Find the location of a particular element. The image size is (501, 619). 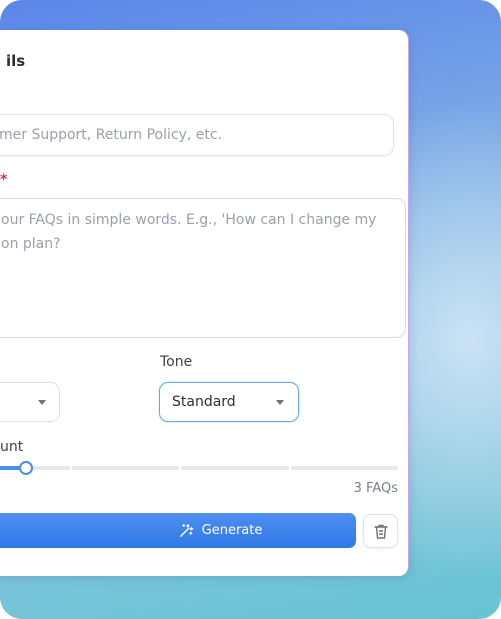

card-title: ils is located at coordinates (16, 61).